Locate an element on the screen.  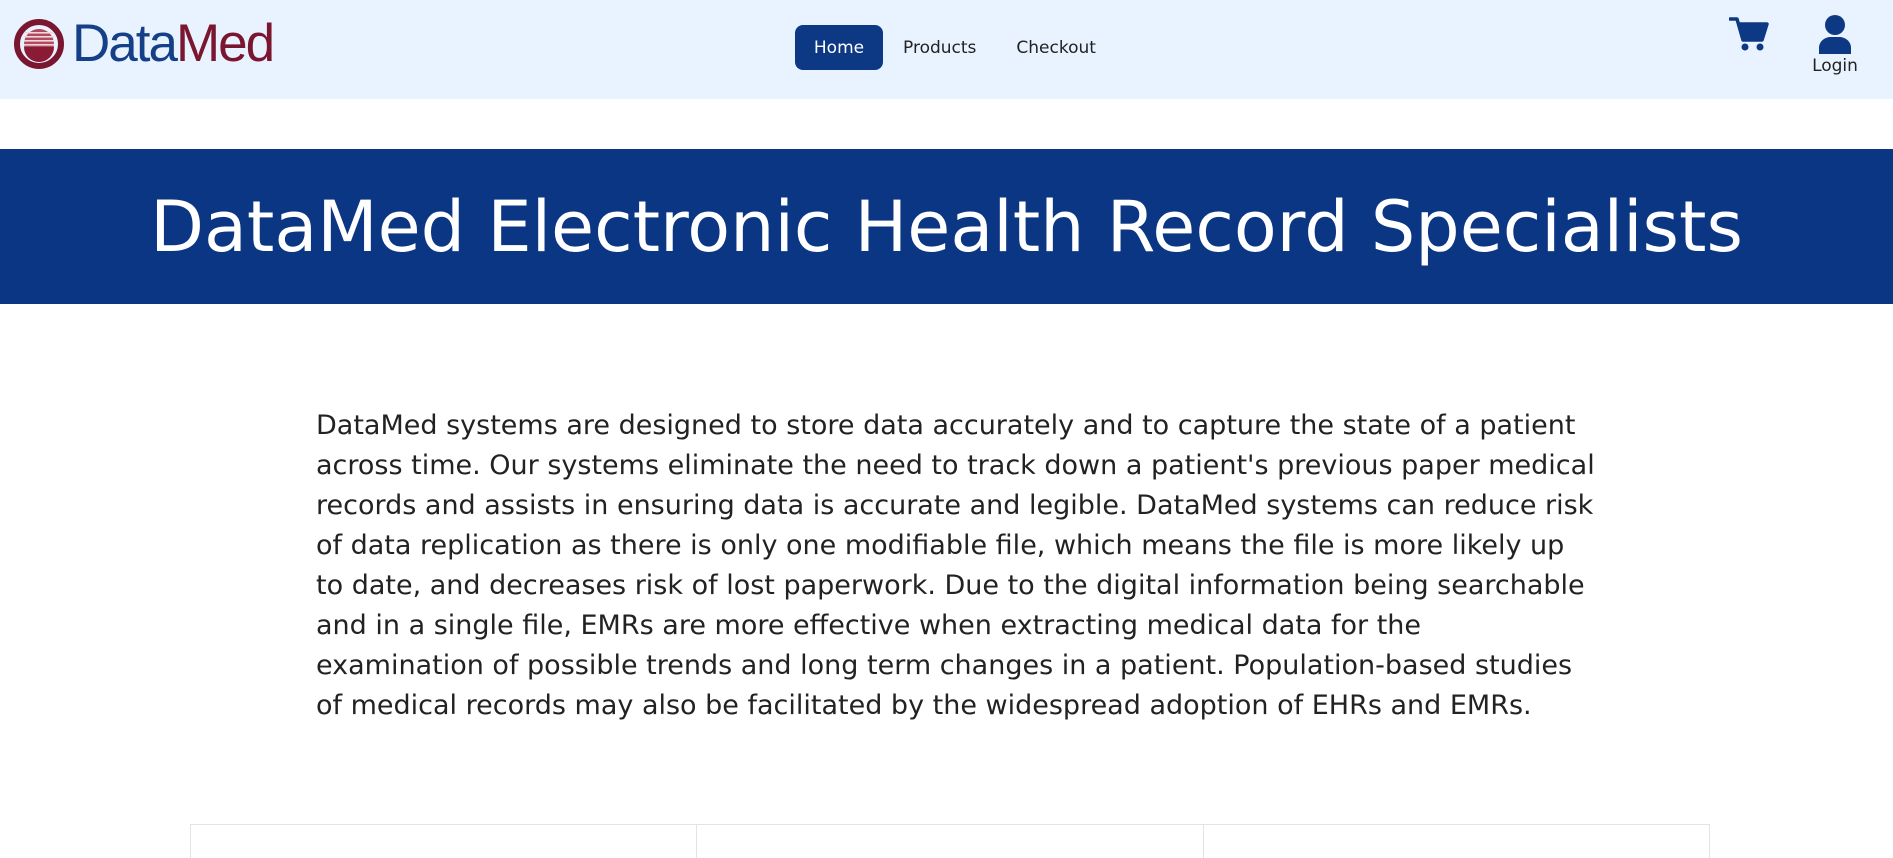
brand-name-med: Med is located at coordinates (225, 43).